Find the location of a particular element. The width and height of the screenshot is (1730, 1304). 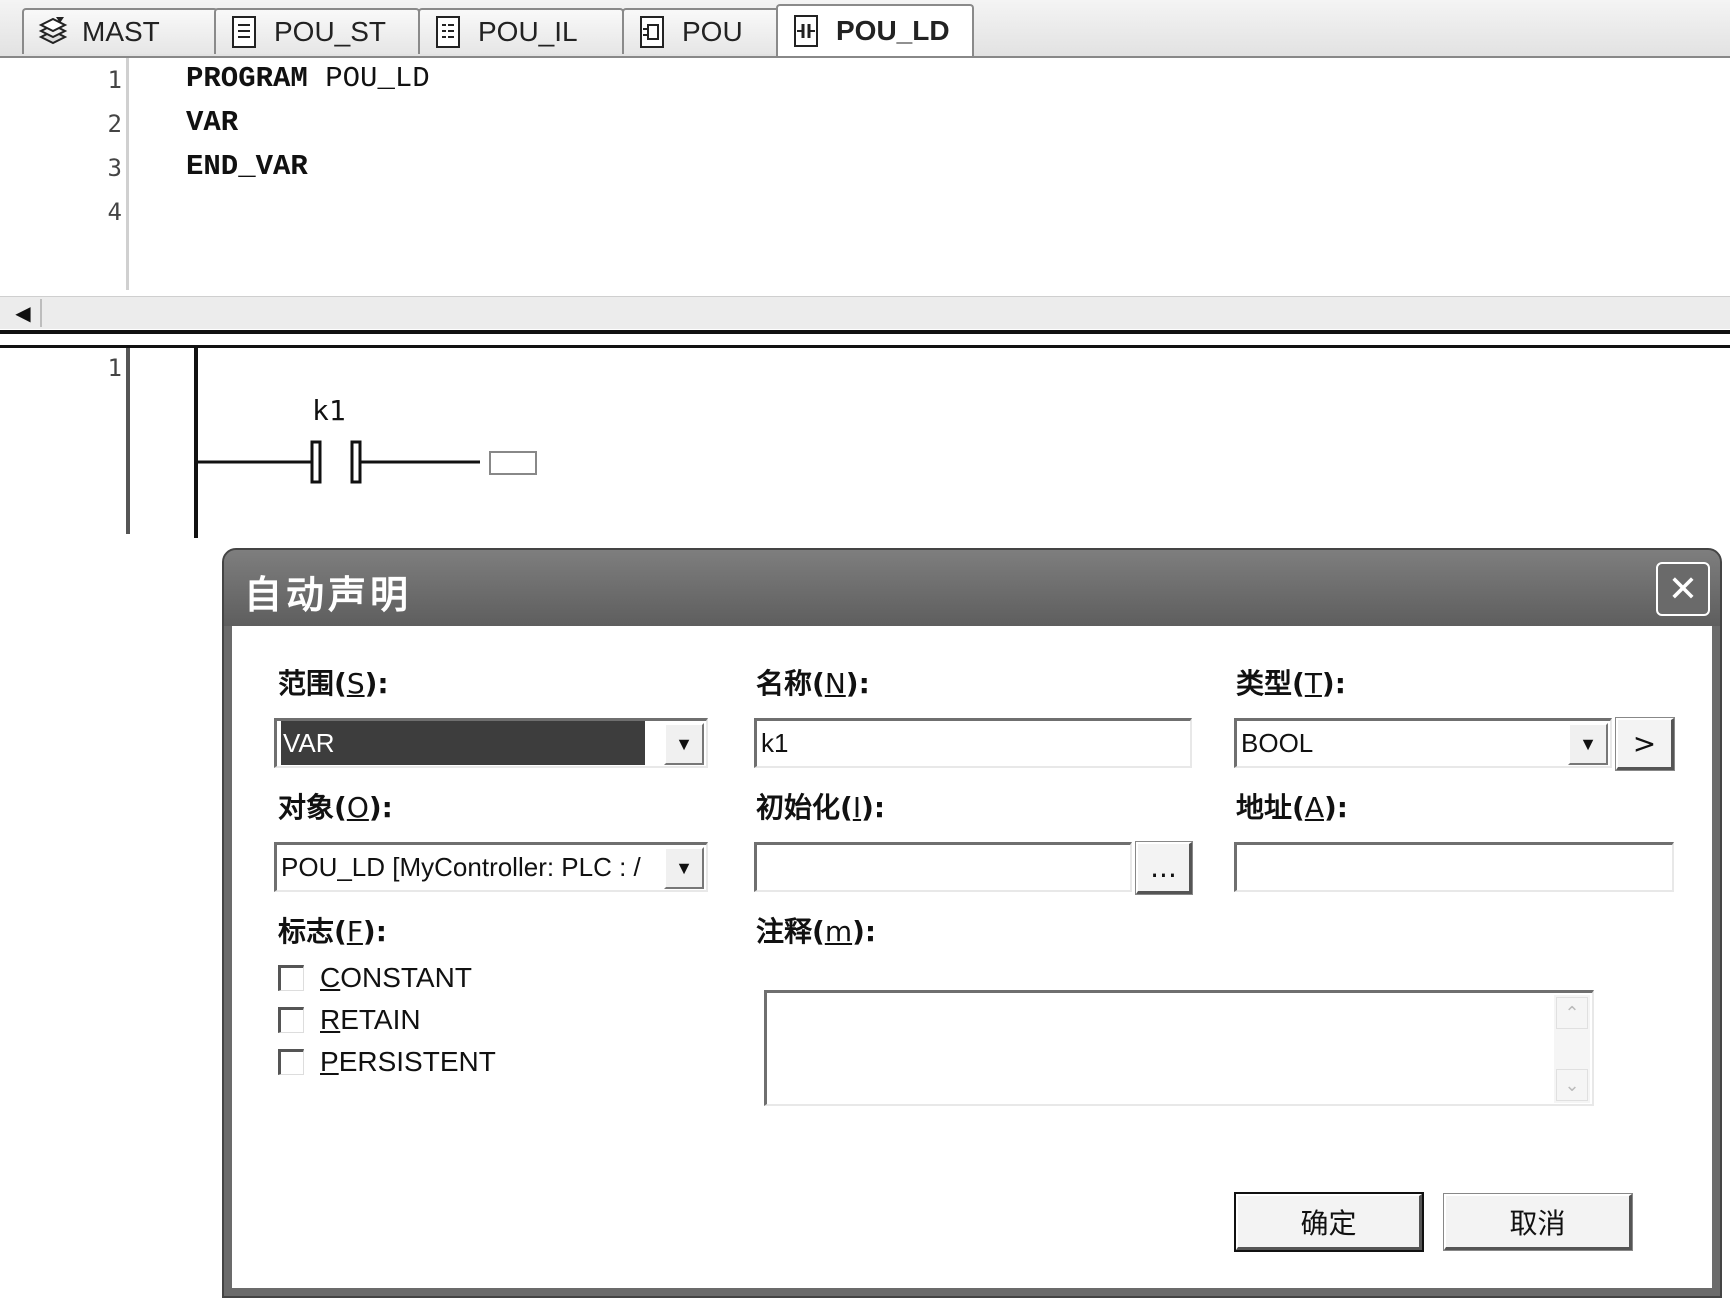

line-number: 1 is located at coordinates (114, 80).